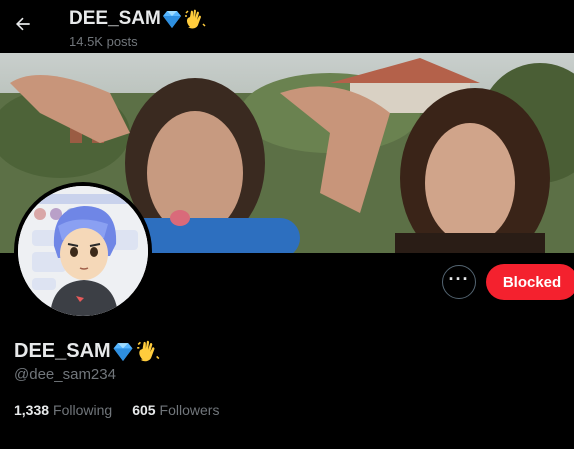 This screenshot has width=574, height=449. Describe the element at coordinates (189, 410) in the screenshot. I see `followers-label: Followers` at that location.